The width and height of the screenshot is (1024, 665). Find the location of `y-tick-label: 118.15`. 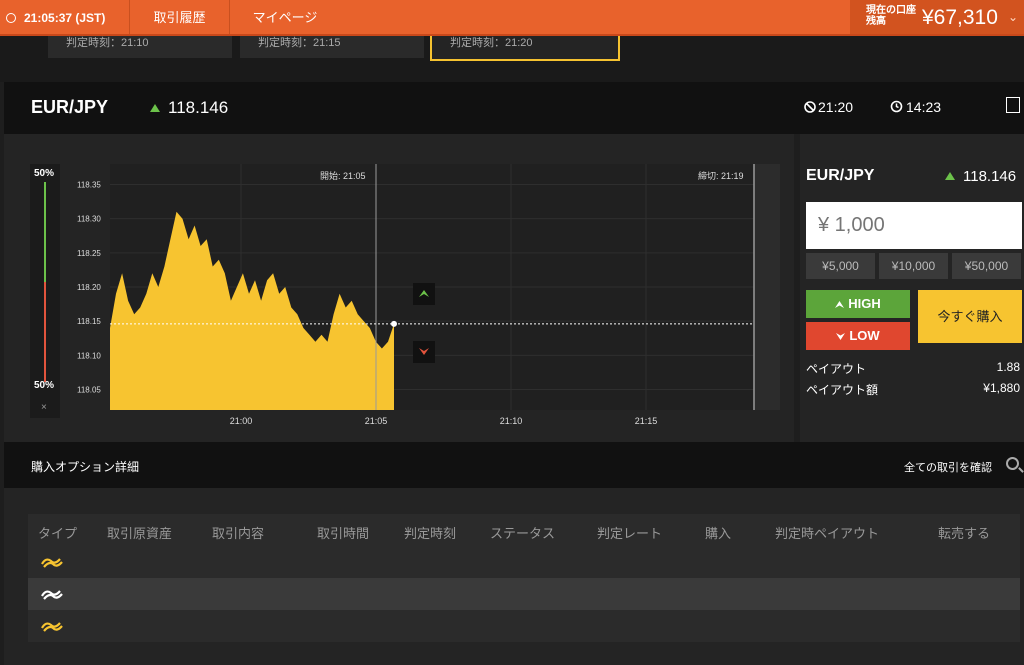

y-tick-label: 118.15 is located at coordinates (89, 321).